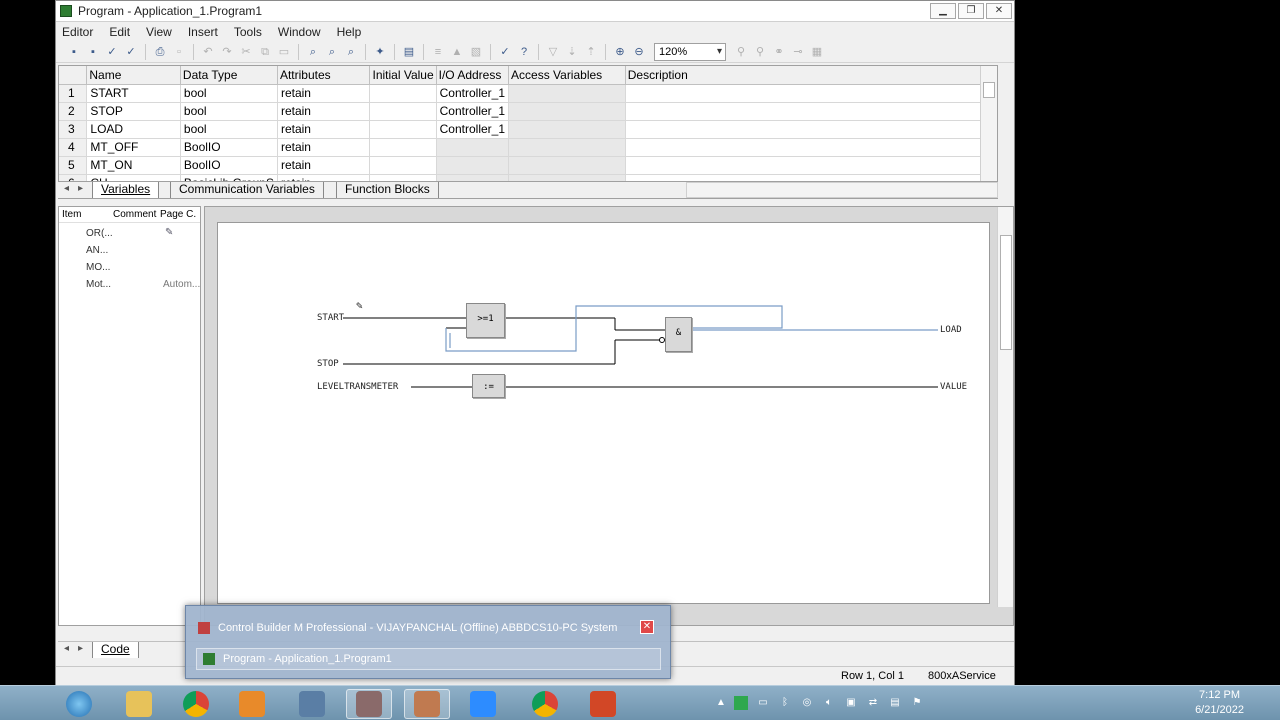 The height and width of the screenshot is (720, 1280). What do you see at coordinates (160, 52) in the screenshot?
I see `print-icon: ⎙` at bounding box center [160, 52].